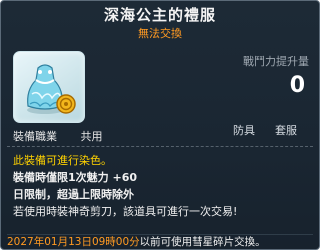 The height and width of the screenshot is (252, 322). I want to click on trade-note: 若使用時裝神奇剪刀，該道具可進行一次交易!, so click(125, 211).